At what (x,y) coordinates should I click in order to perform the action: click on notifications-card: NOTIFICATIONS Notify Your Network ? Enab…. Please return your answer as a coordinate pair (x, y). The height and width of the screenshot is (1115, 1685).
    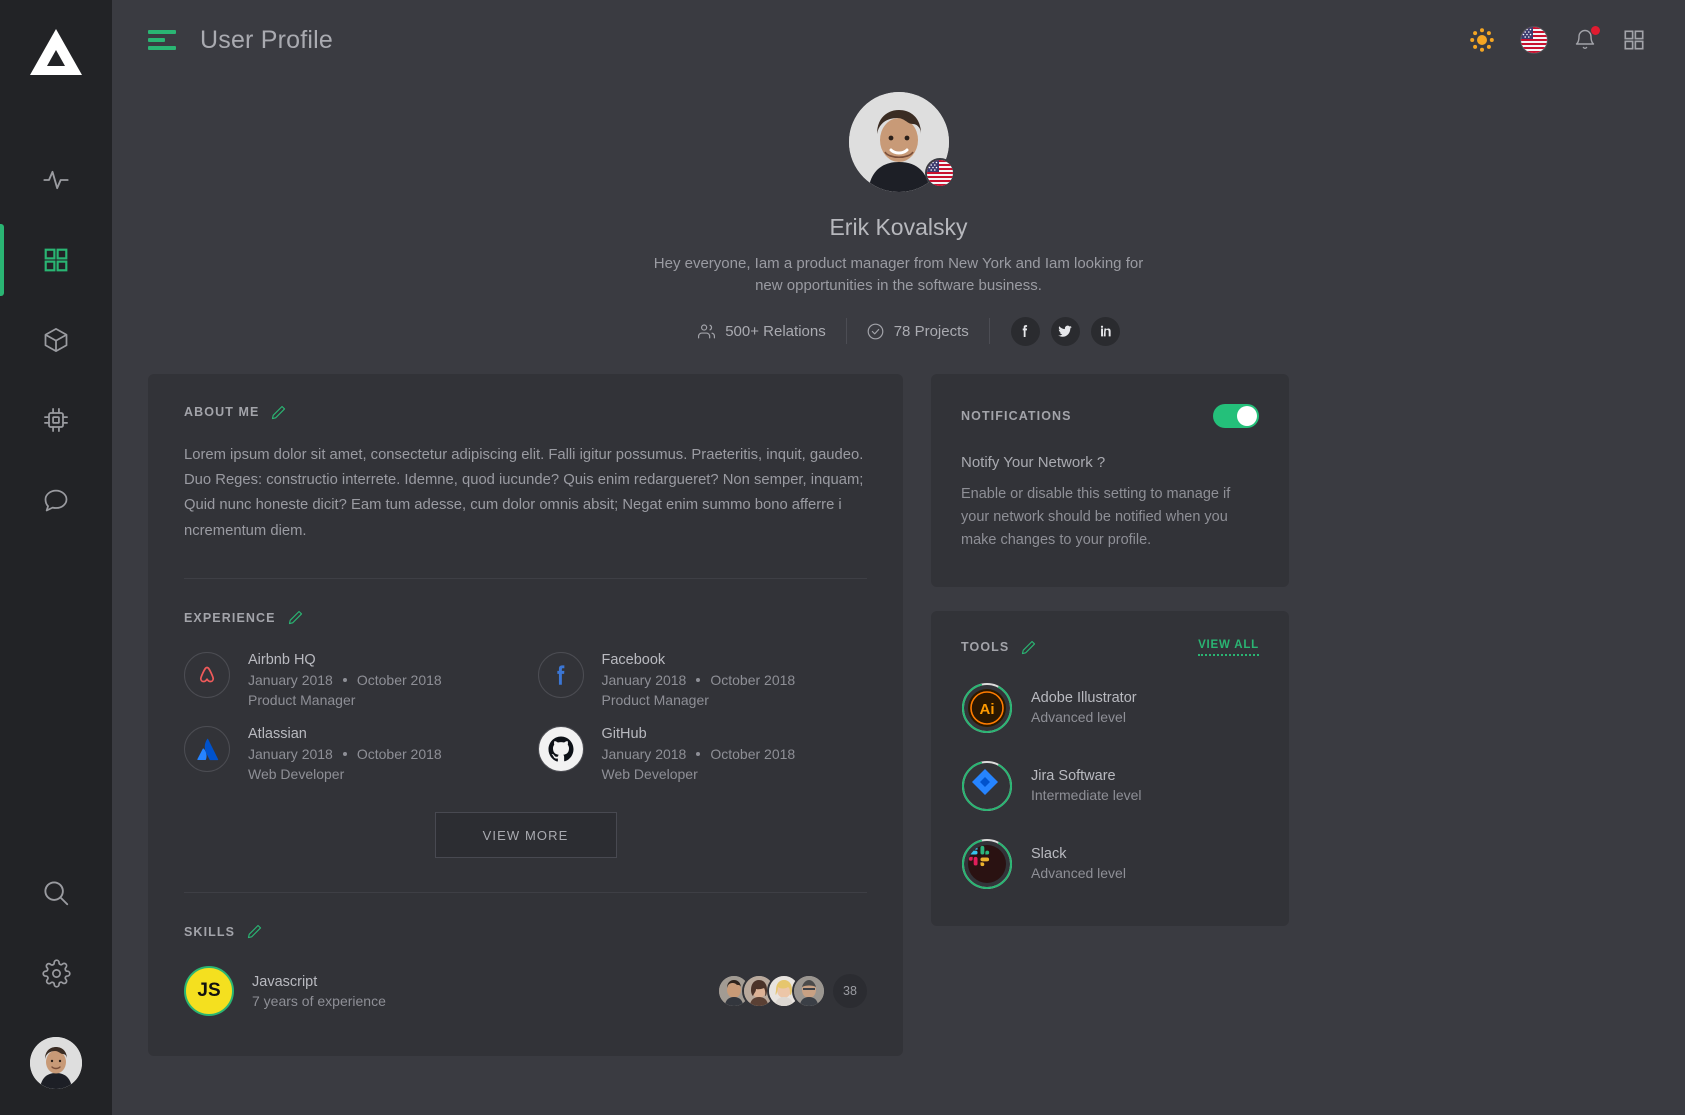
    Looking at the image, I should click on (1110, 480).